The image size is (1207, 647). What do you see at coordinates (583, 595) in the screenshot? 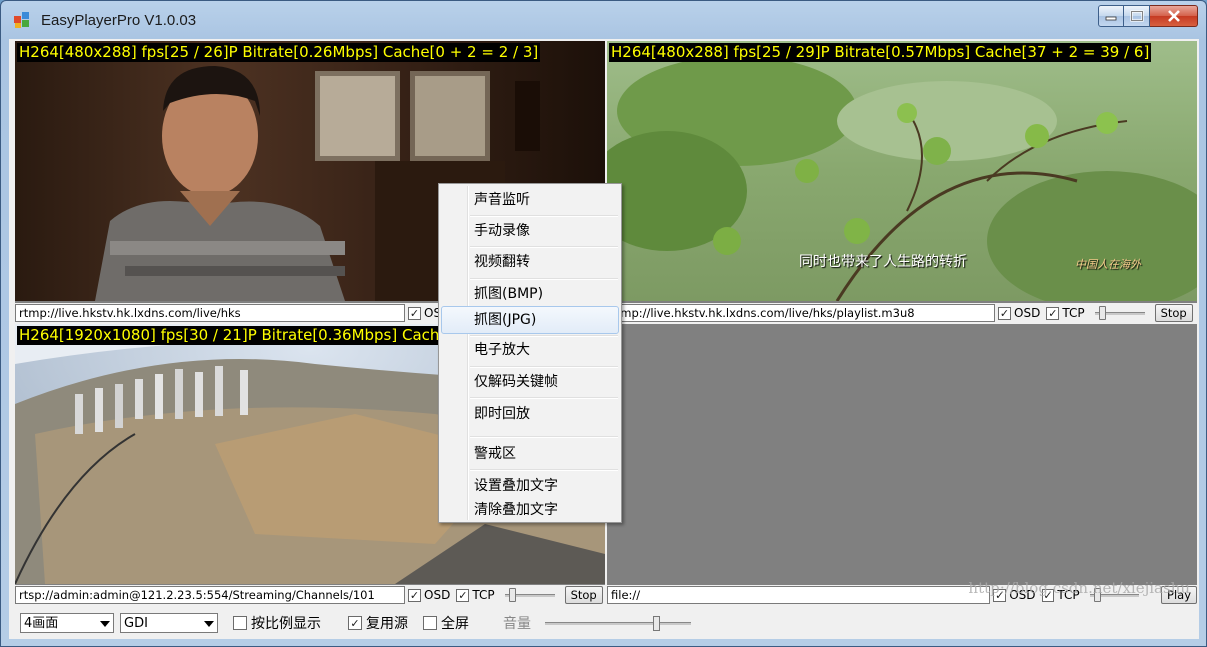
I see `stop-button-3: Stop` at bounding box center [583, 595].